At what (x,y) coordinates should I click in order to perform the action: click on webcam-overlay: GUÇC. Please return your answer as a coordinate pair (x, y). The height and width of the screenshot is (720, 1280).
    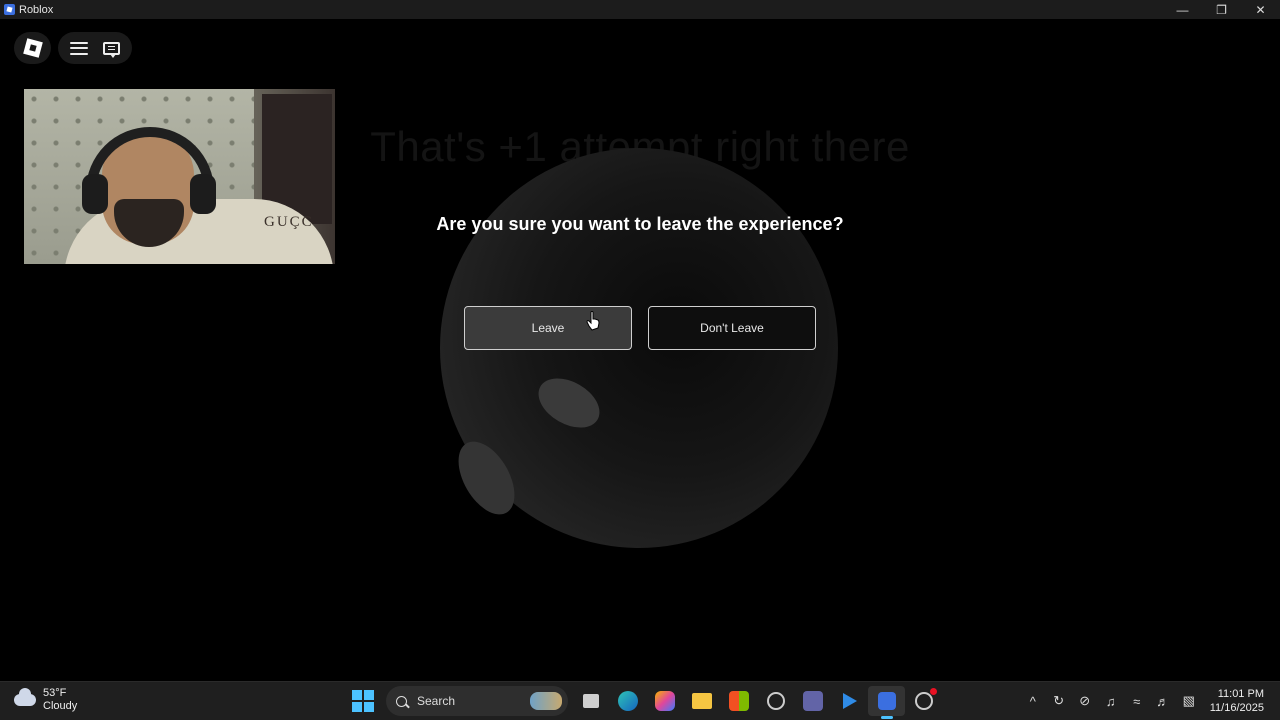
    Looking at the image, I should click on (179, 176).